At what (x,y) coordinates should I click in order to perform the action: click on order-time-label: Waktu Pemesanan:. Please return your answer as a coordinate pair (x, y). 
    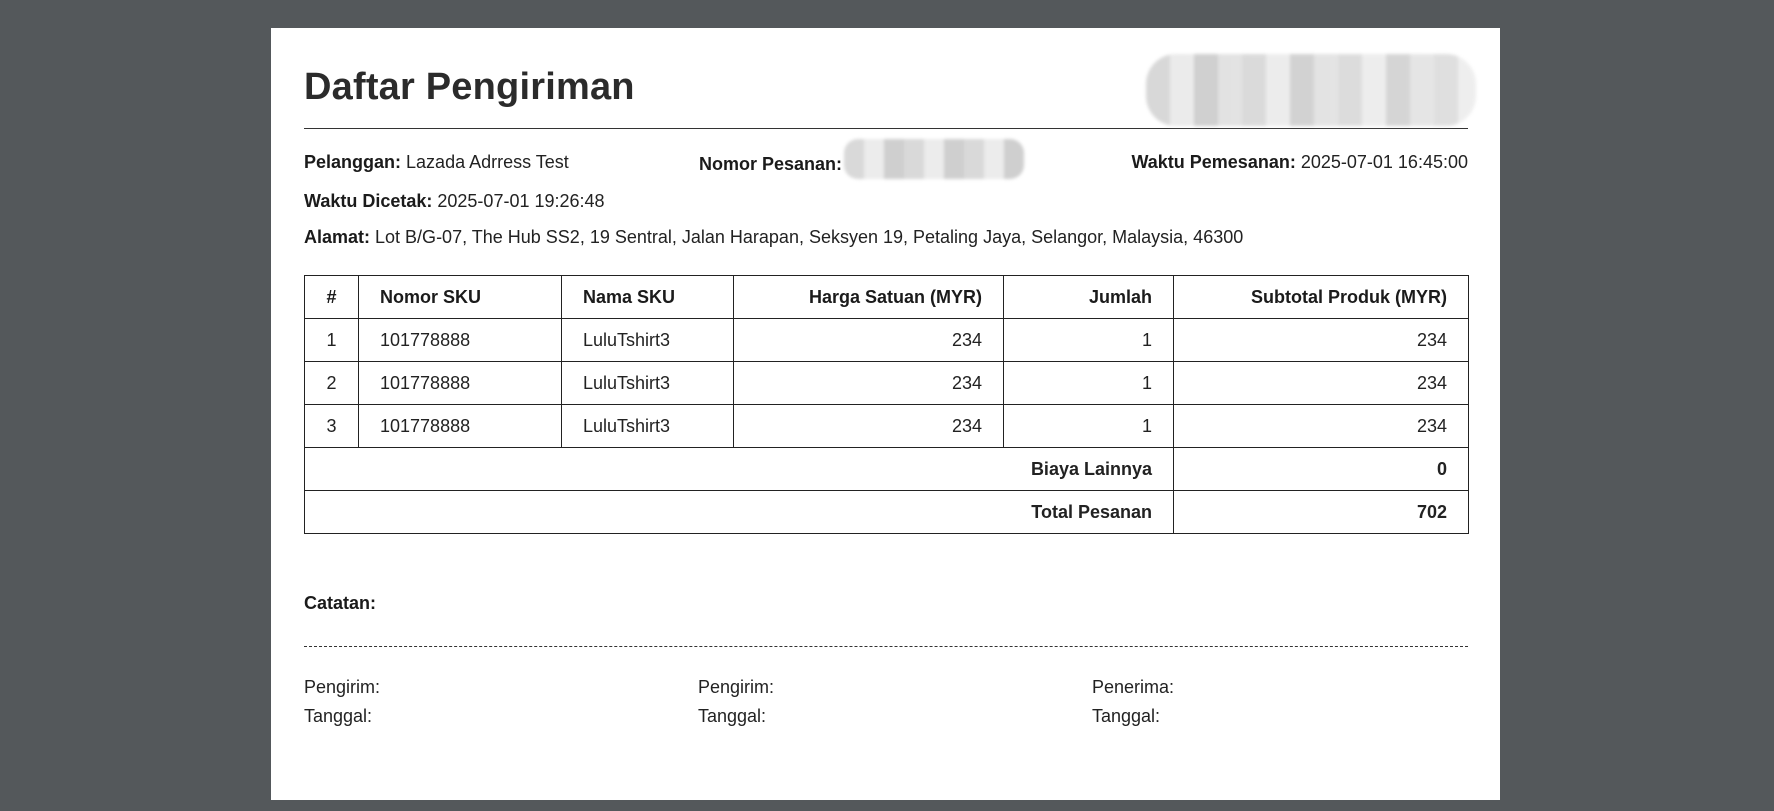
    Looking at the image, I should click on (1213, 162).